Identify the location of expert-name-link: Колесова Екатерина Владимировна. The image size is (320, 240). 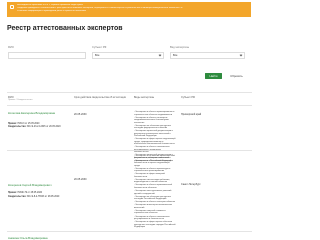
(35, 113).